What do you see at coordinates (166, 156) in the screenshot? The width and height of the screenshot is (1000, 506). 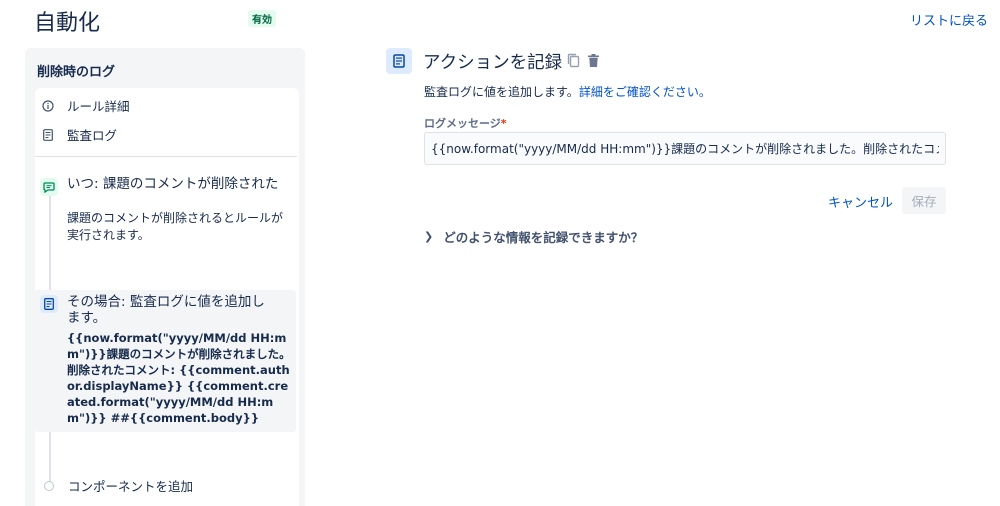 I see `divider` at bounding box center [166, 156].